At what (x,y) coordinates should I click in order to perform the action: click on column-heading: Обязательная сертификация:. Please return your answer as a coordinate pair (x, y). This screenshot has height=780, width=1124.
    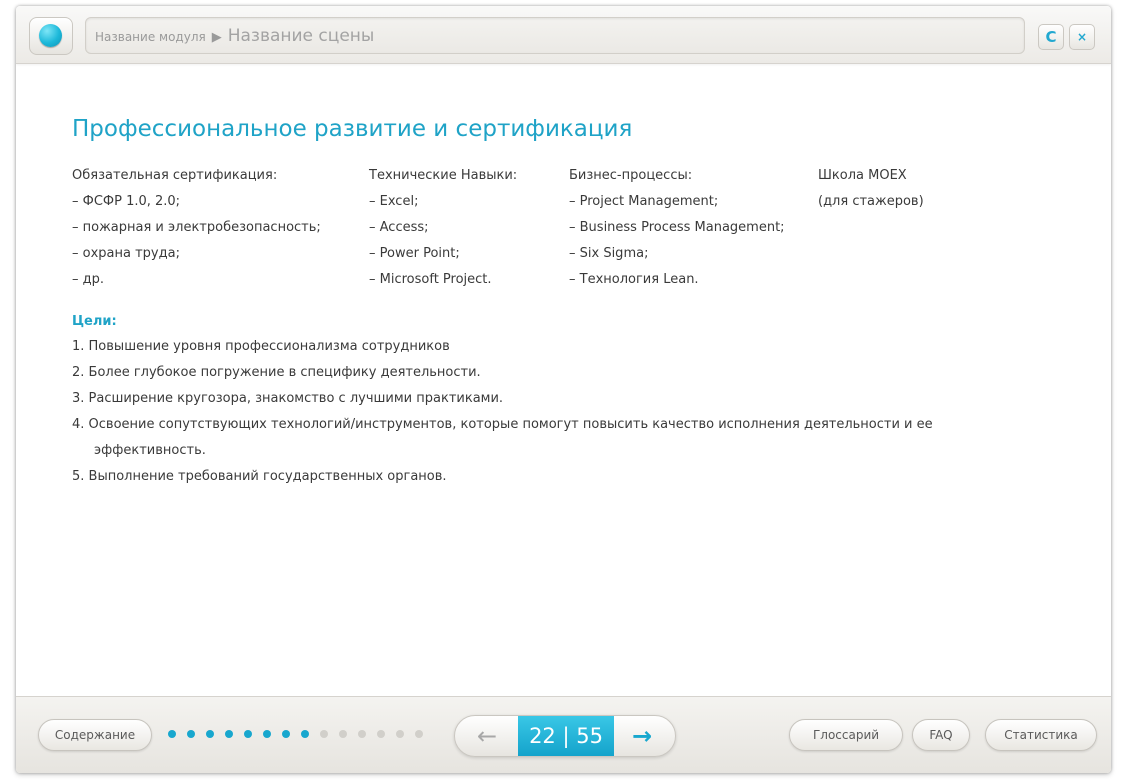
    Looking at the image, I should click on (175, 175).